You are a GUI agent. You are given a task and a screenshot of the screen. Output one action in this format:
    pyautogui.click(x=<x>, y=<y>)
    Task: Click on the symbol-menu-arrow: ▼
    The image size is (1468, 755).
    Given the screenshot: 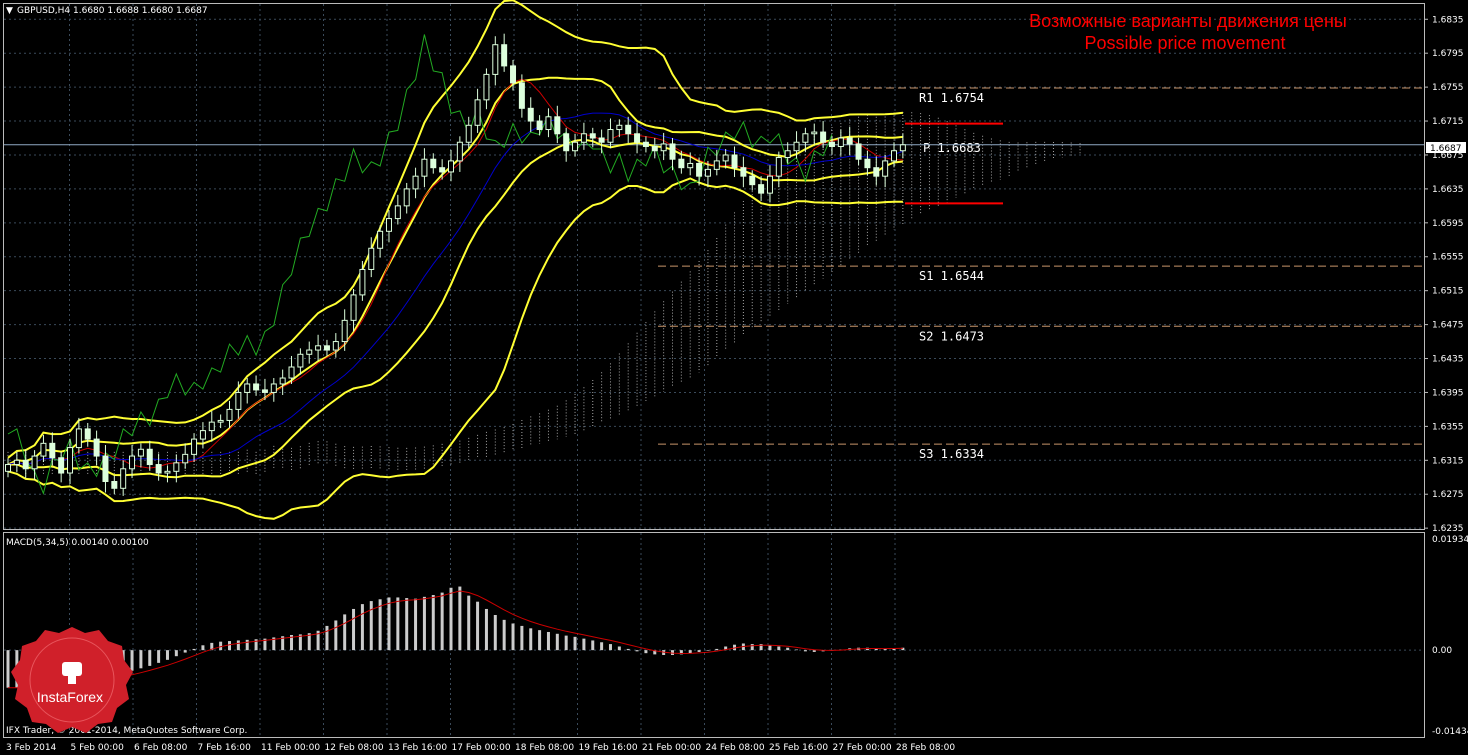 What is the action you would take?
    pyautogui.click(x=9, y=11)
    